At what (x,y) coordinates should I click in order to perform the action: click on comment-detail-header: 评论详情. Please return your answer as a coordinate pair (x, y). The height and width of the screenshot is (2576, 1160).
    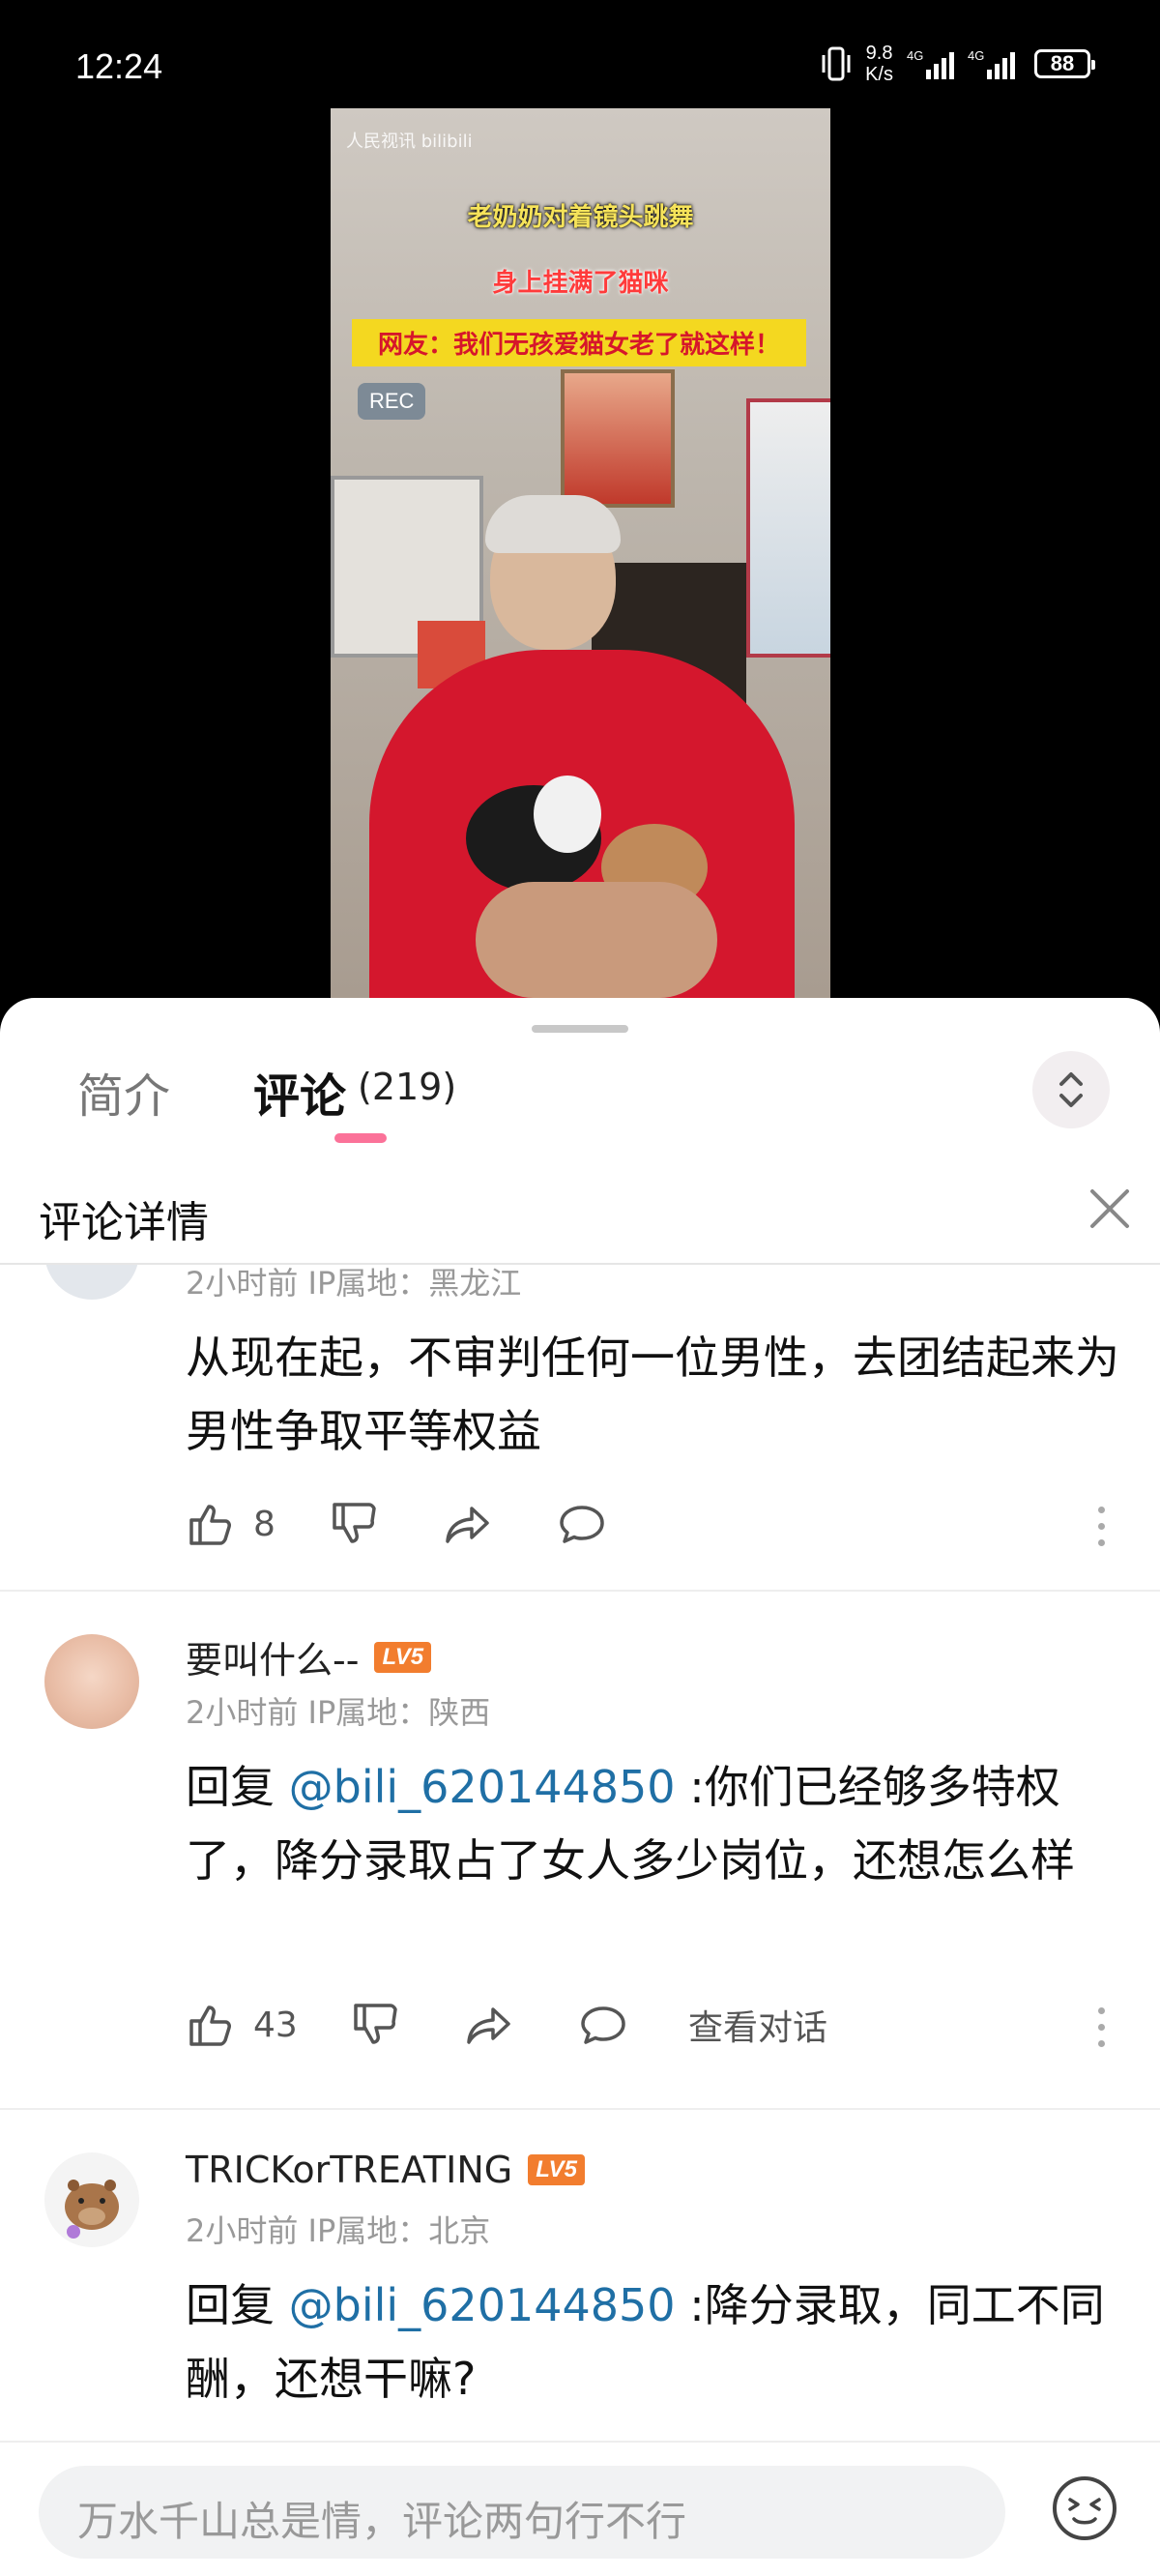
    Looking at the image, I should click on (580, 1209).